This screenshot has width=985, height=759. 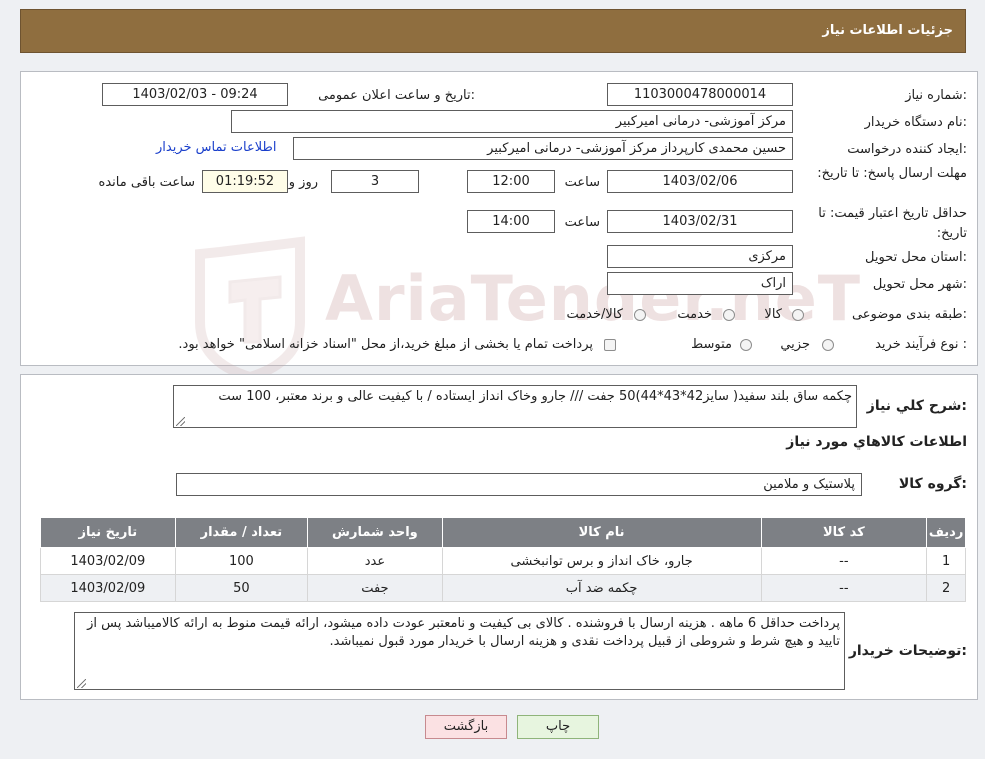 What do you see at coordinates (81, 683) in the screenshot?
I see `notes-resize-grip-icon` at bounding box center [81, 683].